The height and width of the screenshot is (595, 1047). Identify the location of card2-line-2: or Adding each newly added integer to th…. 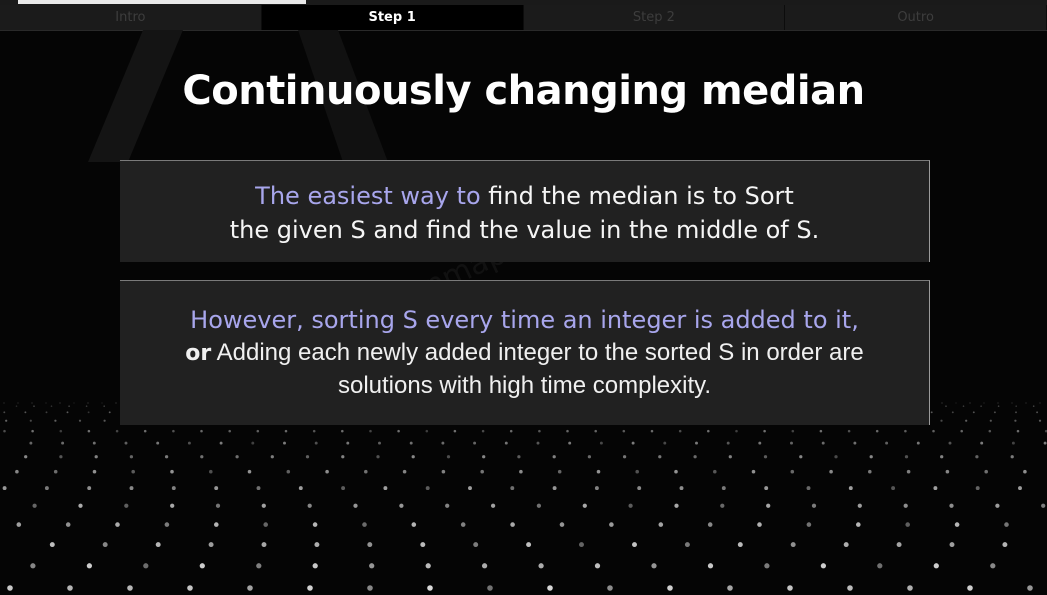
(524, 353).